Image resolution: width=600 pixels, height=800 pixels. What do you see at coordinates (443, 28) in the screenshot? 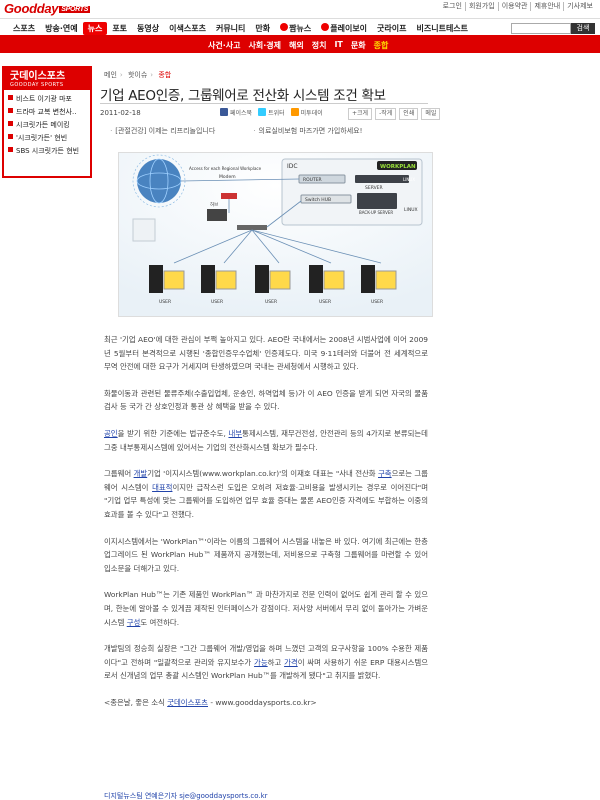
I see `nav-item: 비즈니트테스트` at bounding box center [443, 28].